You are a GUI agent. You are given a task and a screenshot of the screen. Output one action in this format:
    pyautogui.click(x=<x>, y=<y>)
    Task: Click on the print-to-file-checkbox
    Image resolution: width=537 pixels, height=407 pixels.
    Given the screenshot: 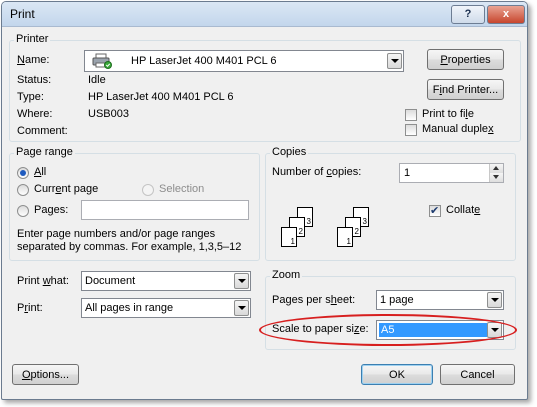 What is the action you would take?
    pyautogui.click(x=411, y=115)
    